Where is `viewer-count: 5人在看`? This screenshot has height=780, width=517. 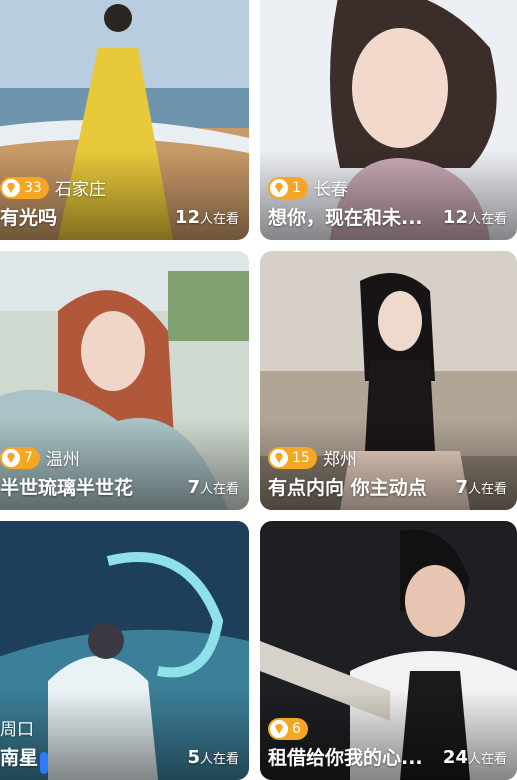
viewer-count: 5人在看 is located at coordinates (213, 757).